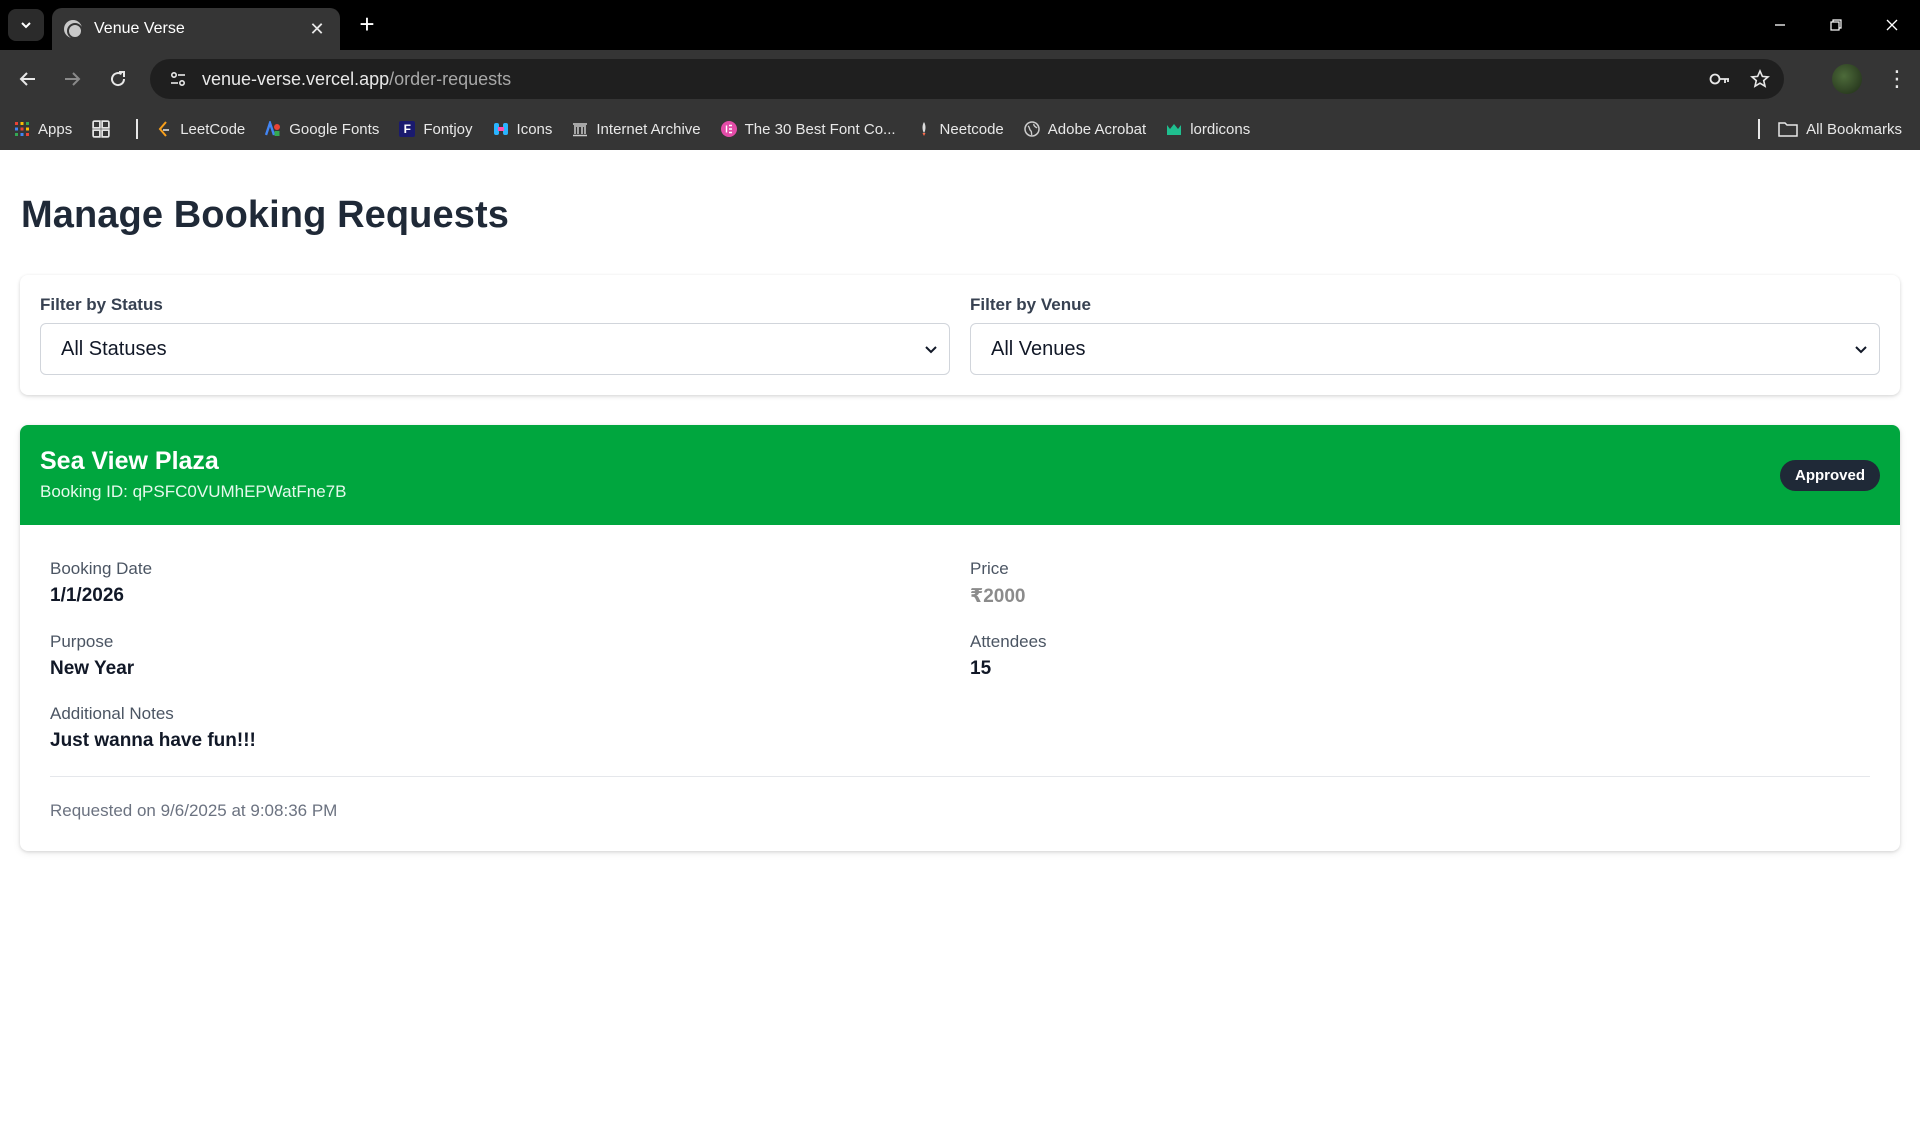 The height and width of the screenshot is (1140, 1920). Describe the element at coordinates (334, 129) in the screenshot. I see `bookmark-label: Google Fonts` at that location.